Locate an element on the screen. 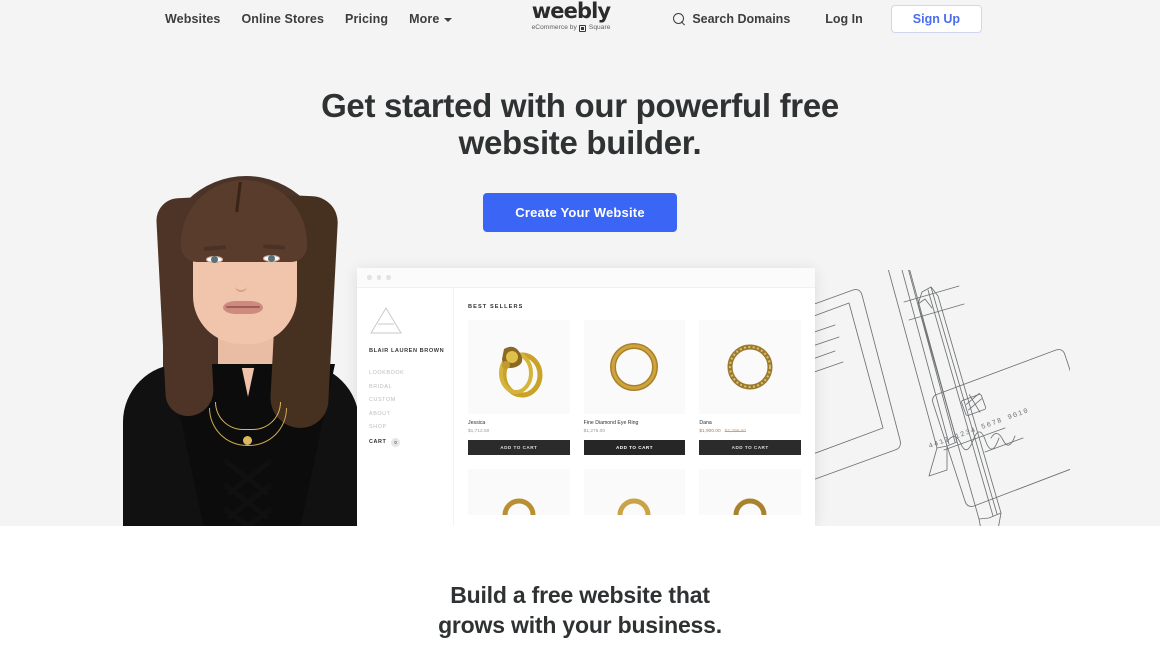 The width and height of the screenshot is (1160, 653). lower-headline-line-2: grows with your business. is located at coordinates (580, 624).